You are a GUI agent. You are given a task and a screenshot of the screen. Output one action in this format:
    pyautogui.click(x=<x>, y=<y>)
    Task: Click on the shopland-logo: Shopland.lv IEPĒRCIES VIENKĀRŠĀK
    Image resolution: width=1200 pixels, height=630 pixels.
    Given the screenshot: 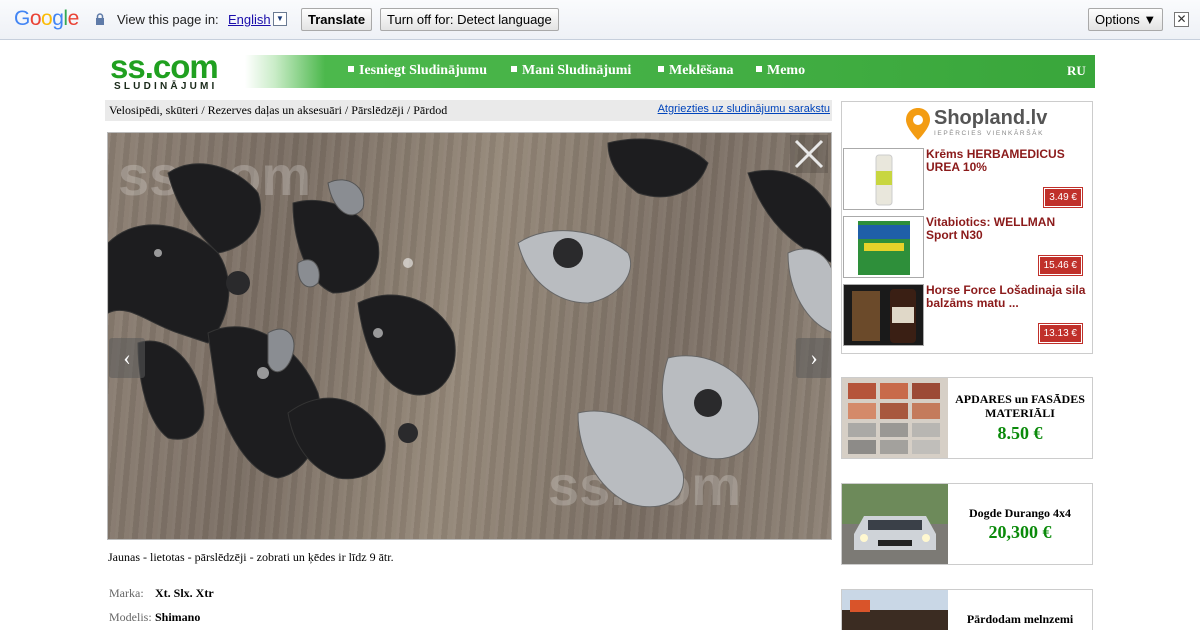 What is the action you would take?
    pyautogui.click(x=991, y=124)
    